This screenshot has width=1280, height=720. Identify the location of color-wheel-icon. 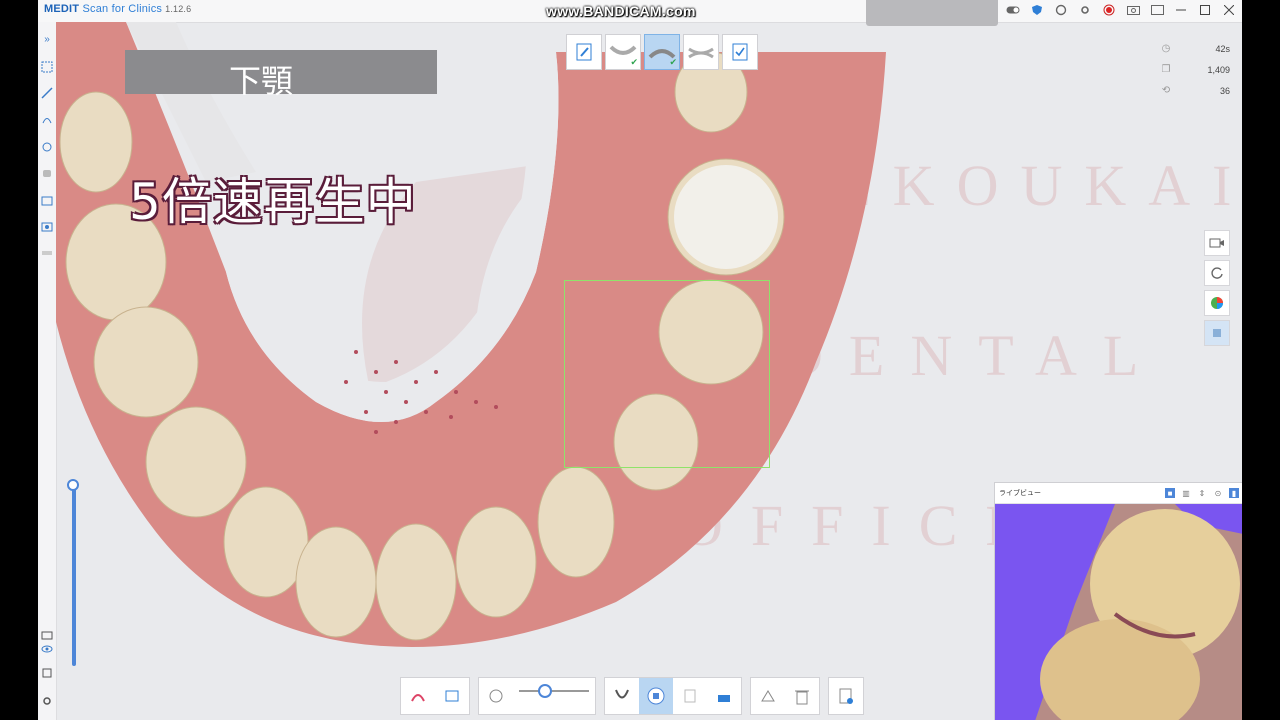
(1217, 303).